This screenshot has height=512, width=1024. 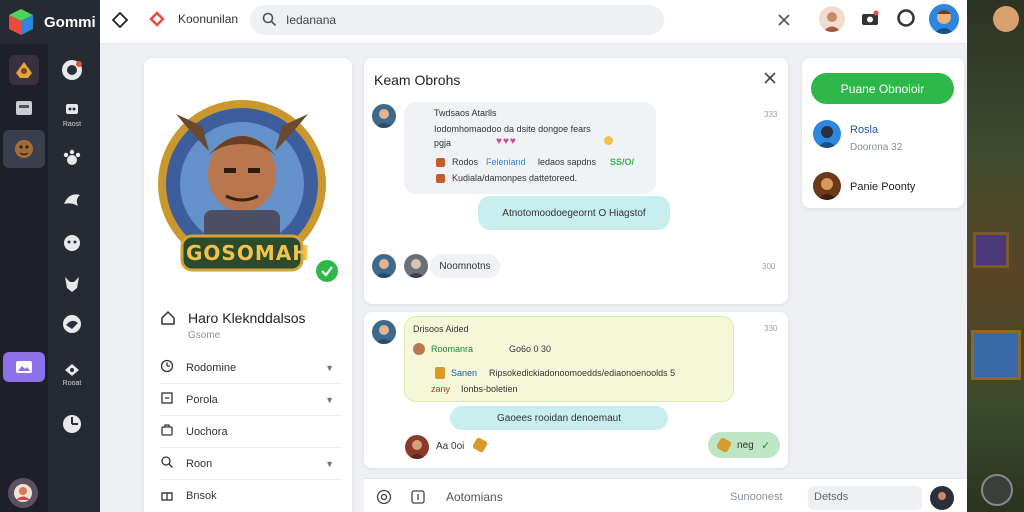 I want to click on search-input: Iedanana, so click(x=311, y=20).